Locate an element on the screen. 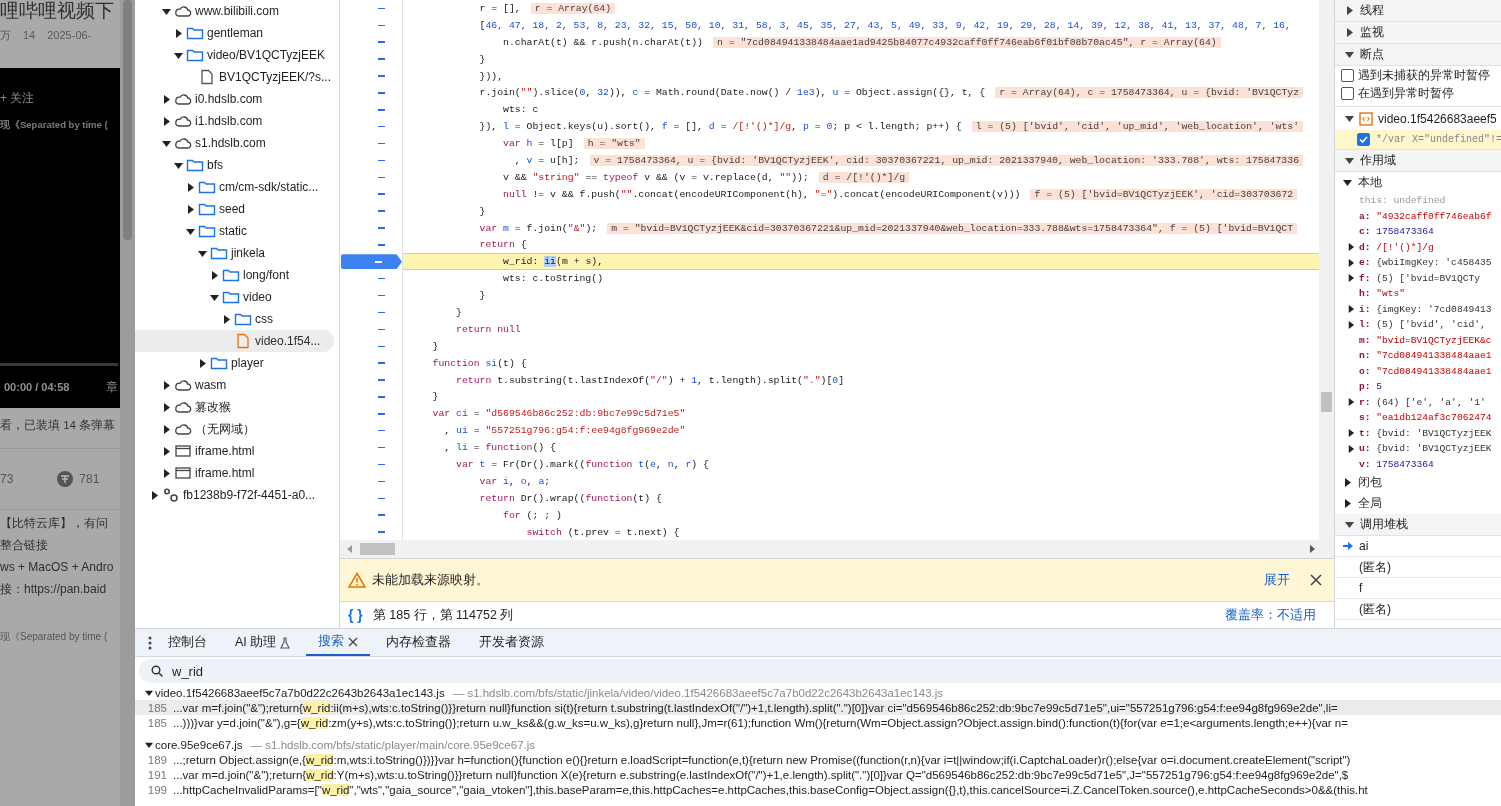  coin-icon is located at coordinates (65, 479).